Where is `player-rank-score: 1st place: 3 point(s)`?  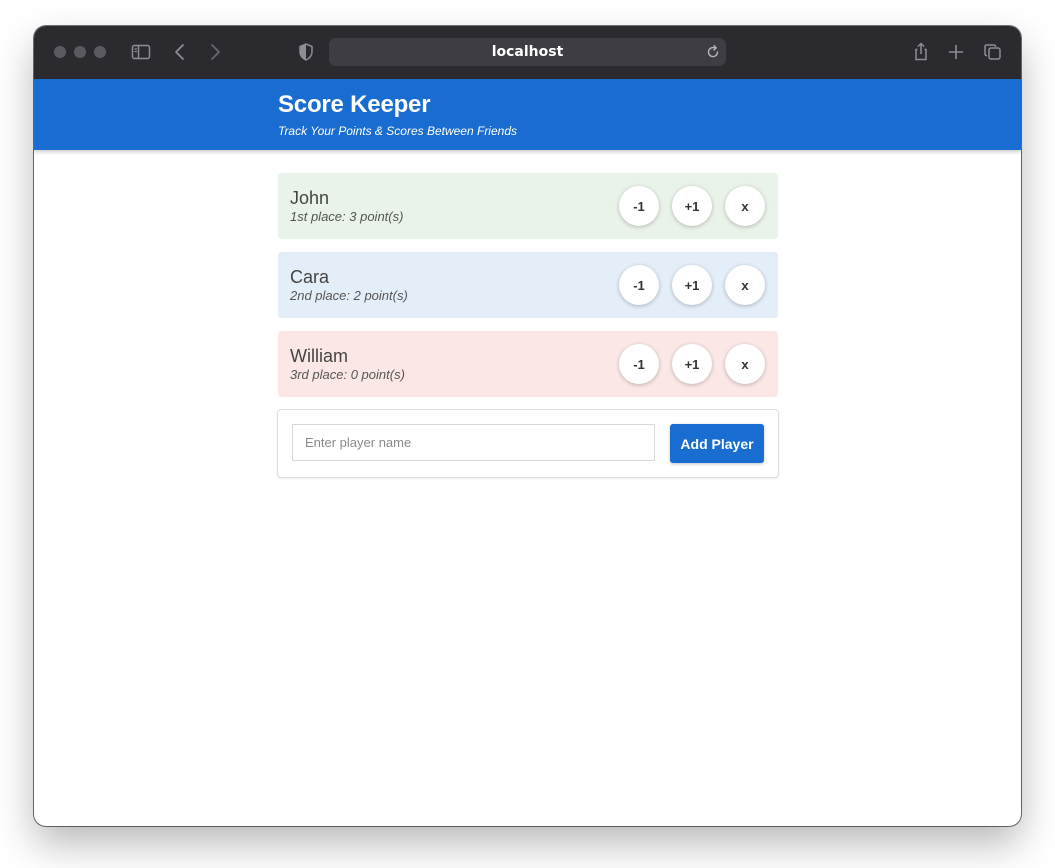
player-rank-score: 1st place: 3 point(s) is located at coordinates (347, 216).